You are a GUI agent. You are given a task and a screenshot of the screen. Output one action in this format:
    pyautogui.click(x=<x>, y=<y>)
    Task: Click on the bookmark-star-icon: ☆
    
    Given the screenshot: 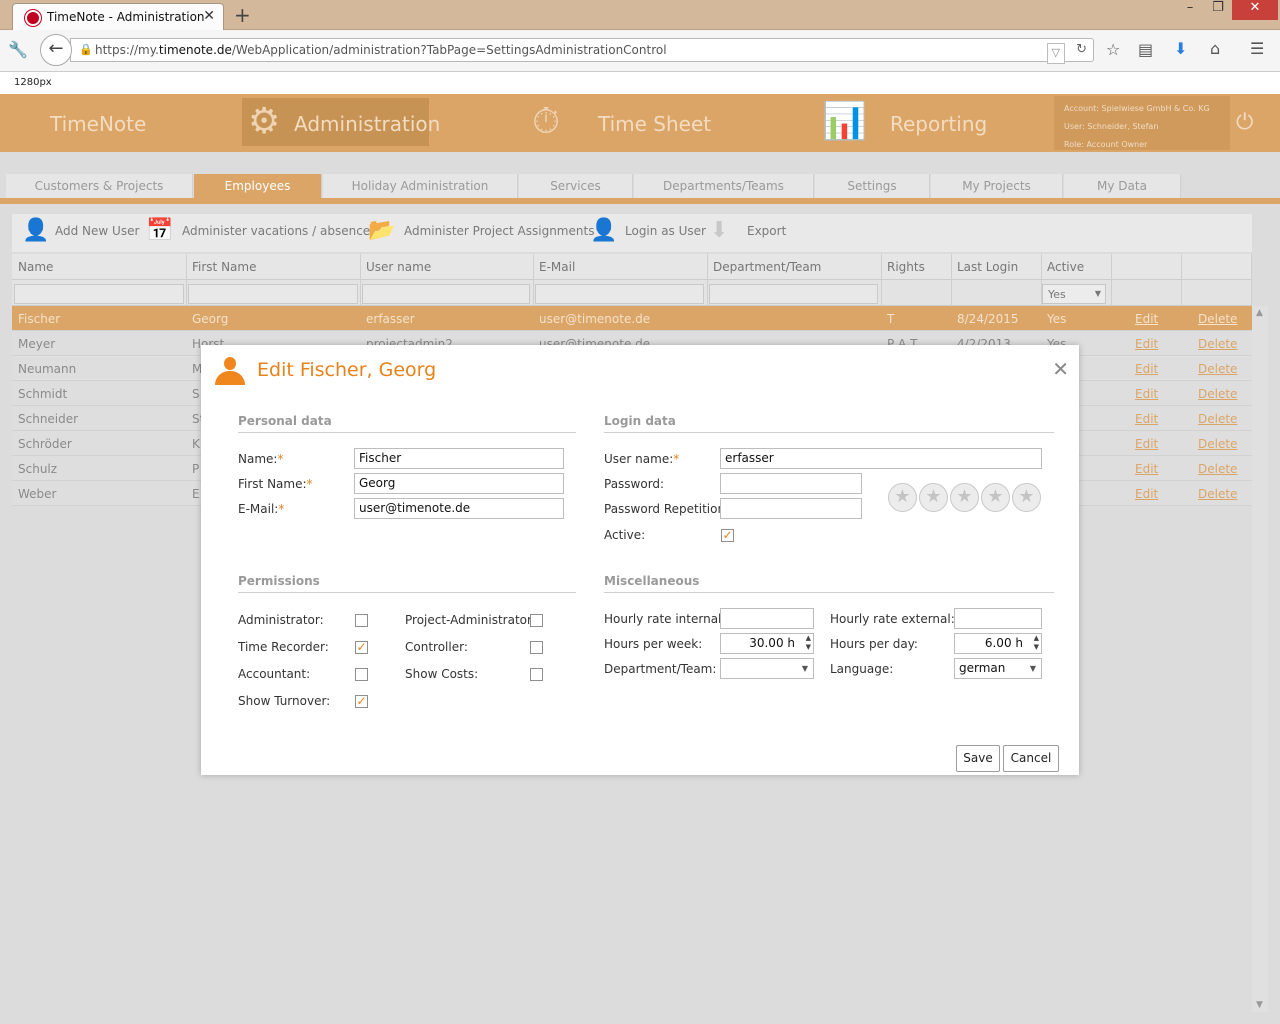 What is the action you would take?
    pyautogui.click(x=1113, y=49)
    